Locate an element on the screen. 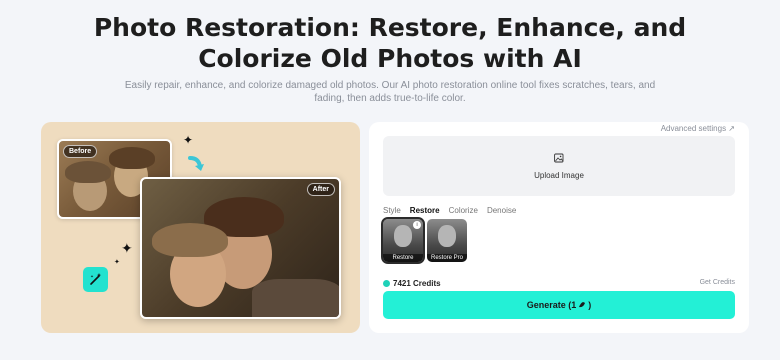 The width and height of the screenshot is (780, 360). credits-text: 7421 Credits is located at coordinates (417, 283).